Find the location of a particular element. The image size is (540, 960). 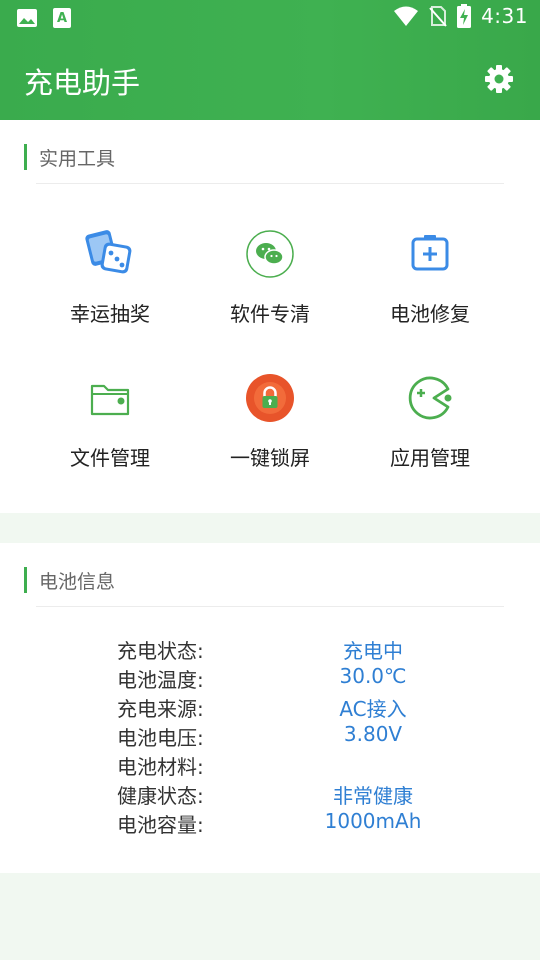

battery-section-title: 电池信息 is located at coordinates (77, 581).